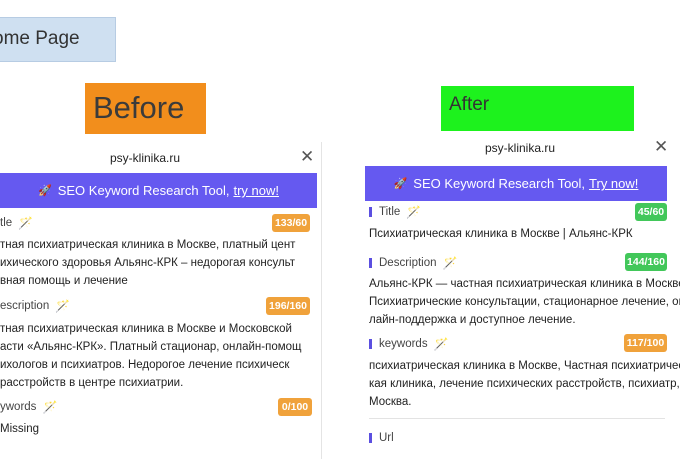  What do you see at coordinates (288, 306) in the screenshot?
I see `description-length-badge: 196/160` at bounding box center [288, 306].